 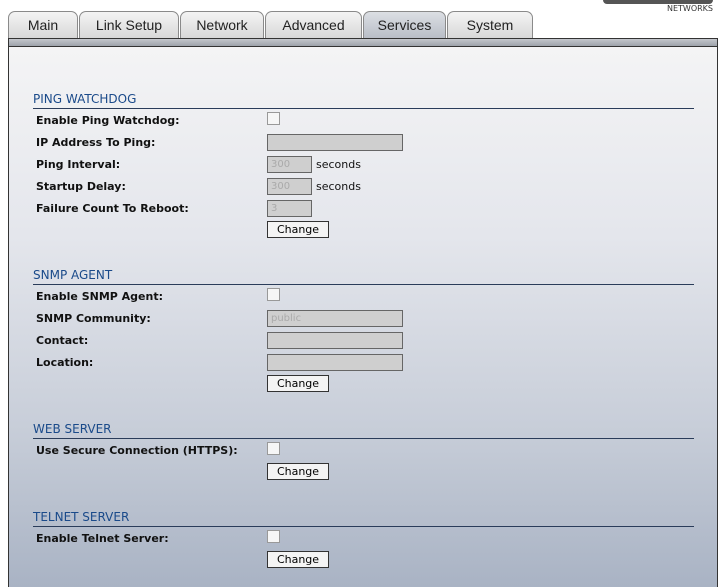 What do you see at coordinates (289, 208) in the screenshot?
I see `failure-count-input: 3` at bounding box center [289, 208].